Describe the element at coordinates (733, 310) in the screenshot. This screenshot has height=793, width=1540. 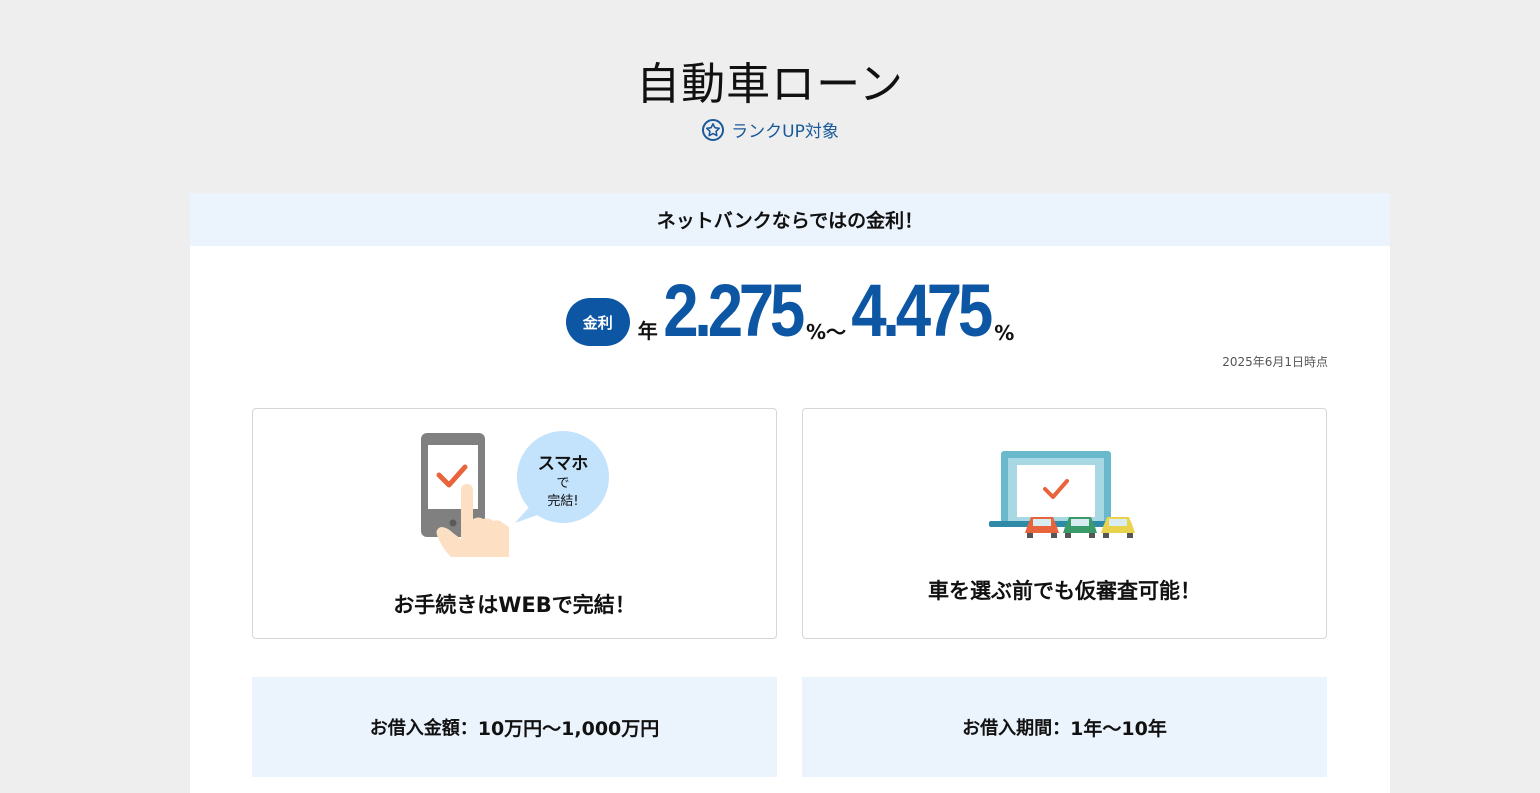
I see `rate-min: 2.275` at that location.